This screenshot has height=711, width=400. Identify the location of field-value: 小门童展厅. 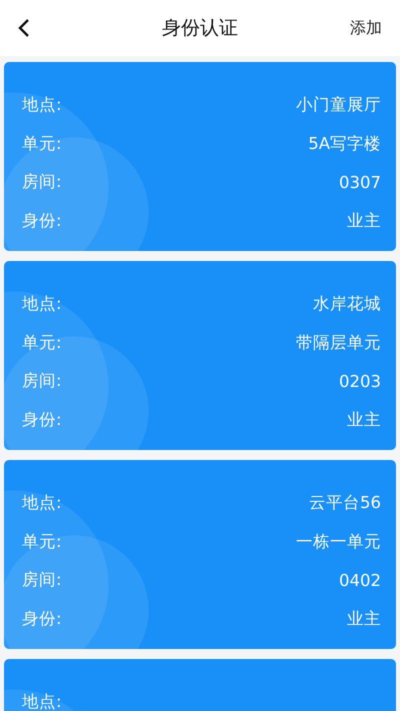
(338, 105).